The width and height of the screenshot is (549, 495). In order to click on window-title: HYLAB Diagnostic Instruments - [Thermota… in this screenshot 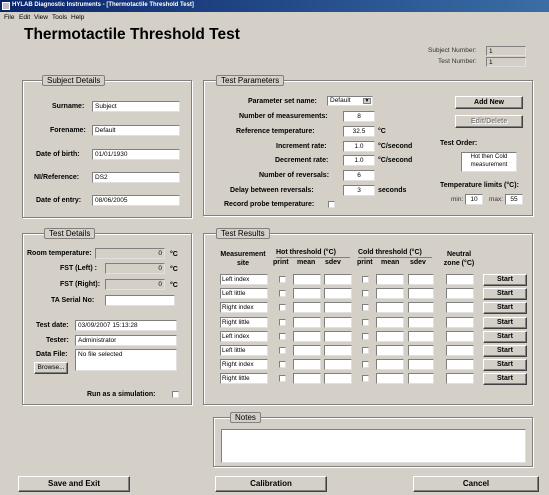, I will do `click(103, 5)`.